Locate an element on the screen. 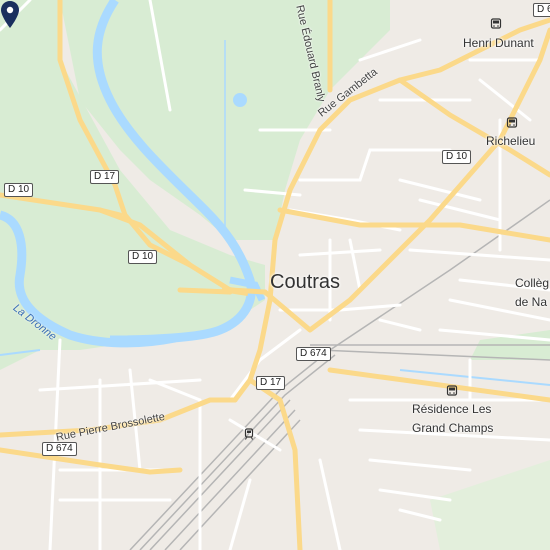 The width and height of the screenshot is (550, 550). bus-stop-label: Résidence Les is located at coordinates (452, 409).